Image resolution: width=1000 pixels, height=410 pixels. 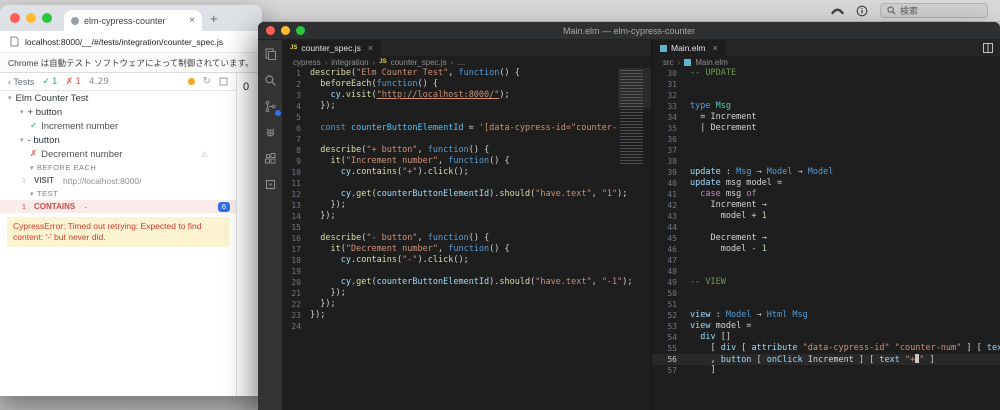 What do you see at coordinates (988, 48) in the screenshot?
I see `split-editor-icon` at bounding box center [988, 48].